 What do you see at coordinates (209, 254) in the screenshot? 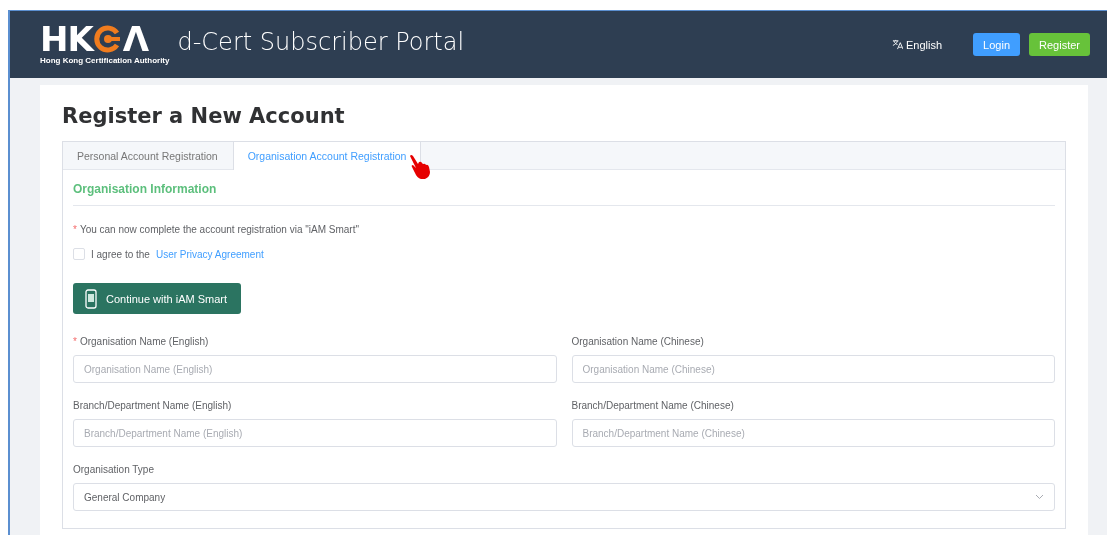
I see `privacy-link: User Privacy Agreement` at bounding box center [209, 254].